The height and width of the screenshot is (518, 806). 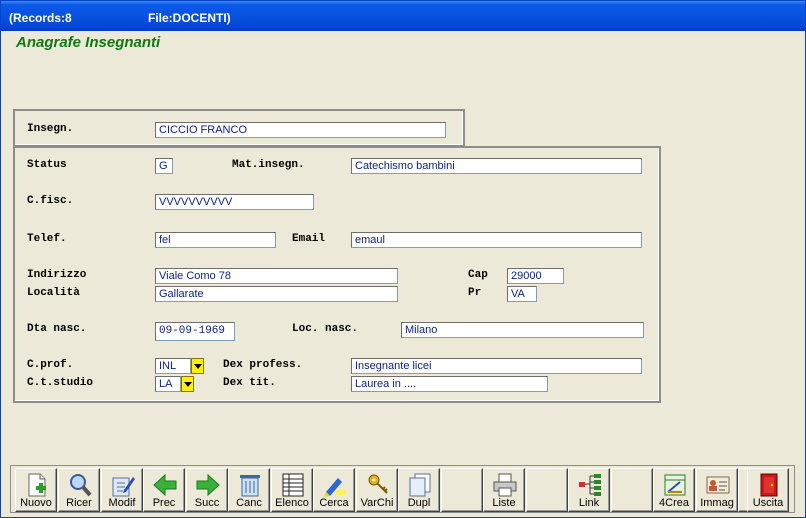 I want to click on uscita-button: Uscita, so click(x=768, y=490).